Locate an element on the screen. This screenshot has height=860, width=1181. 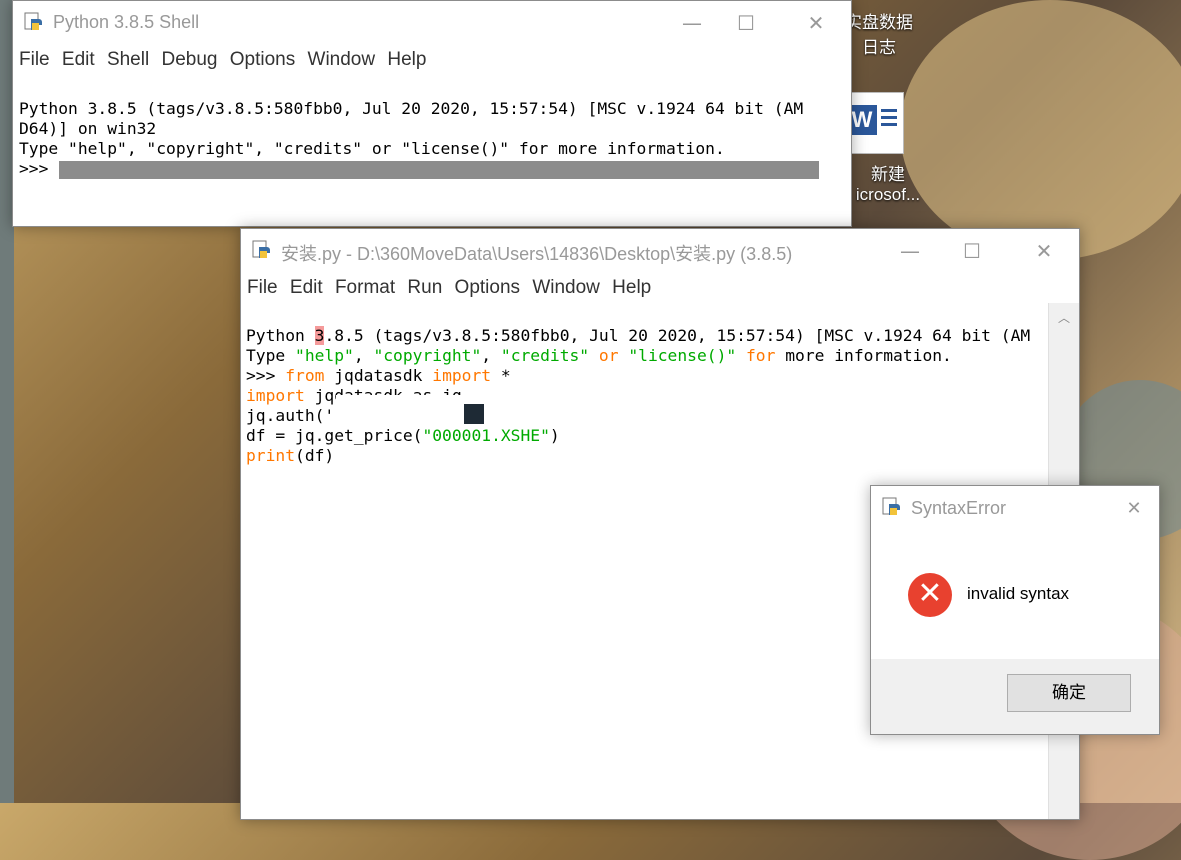
shell-prompt-line: >>> is located at coordinates (432, 169).